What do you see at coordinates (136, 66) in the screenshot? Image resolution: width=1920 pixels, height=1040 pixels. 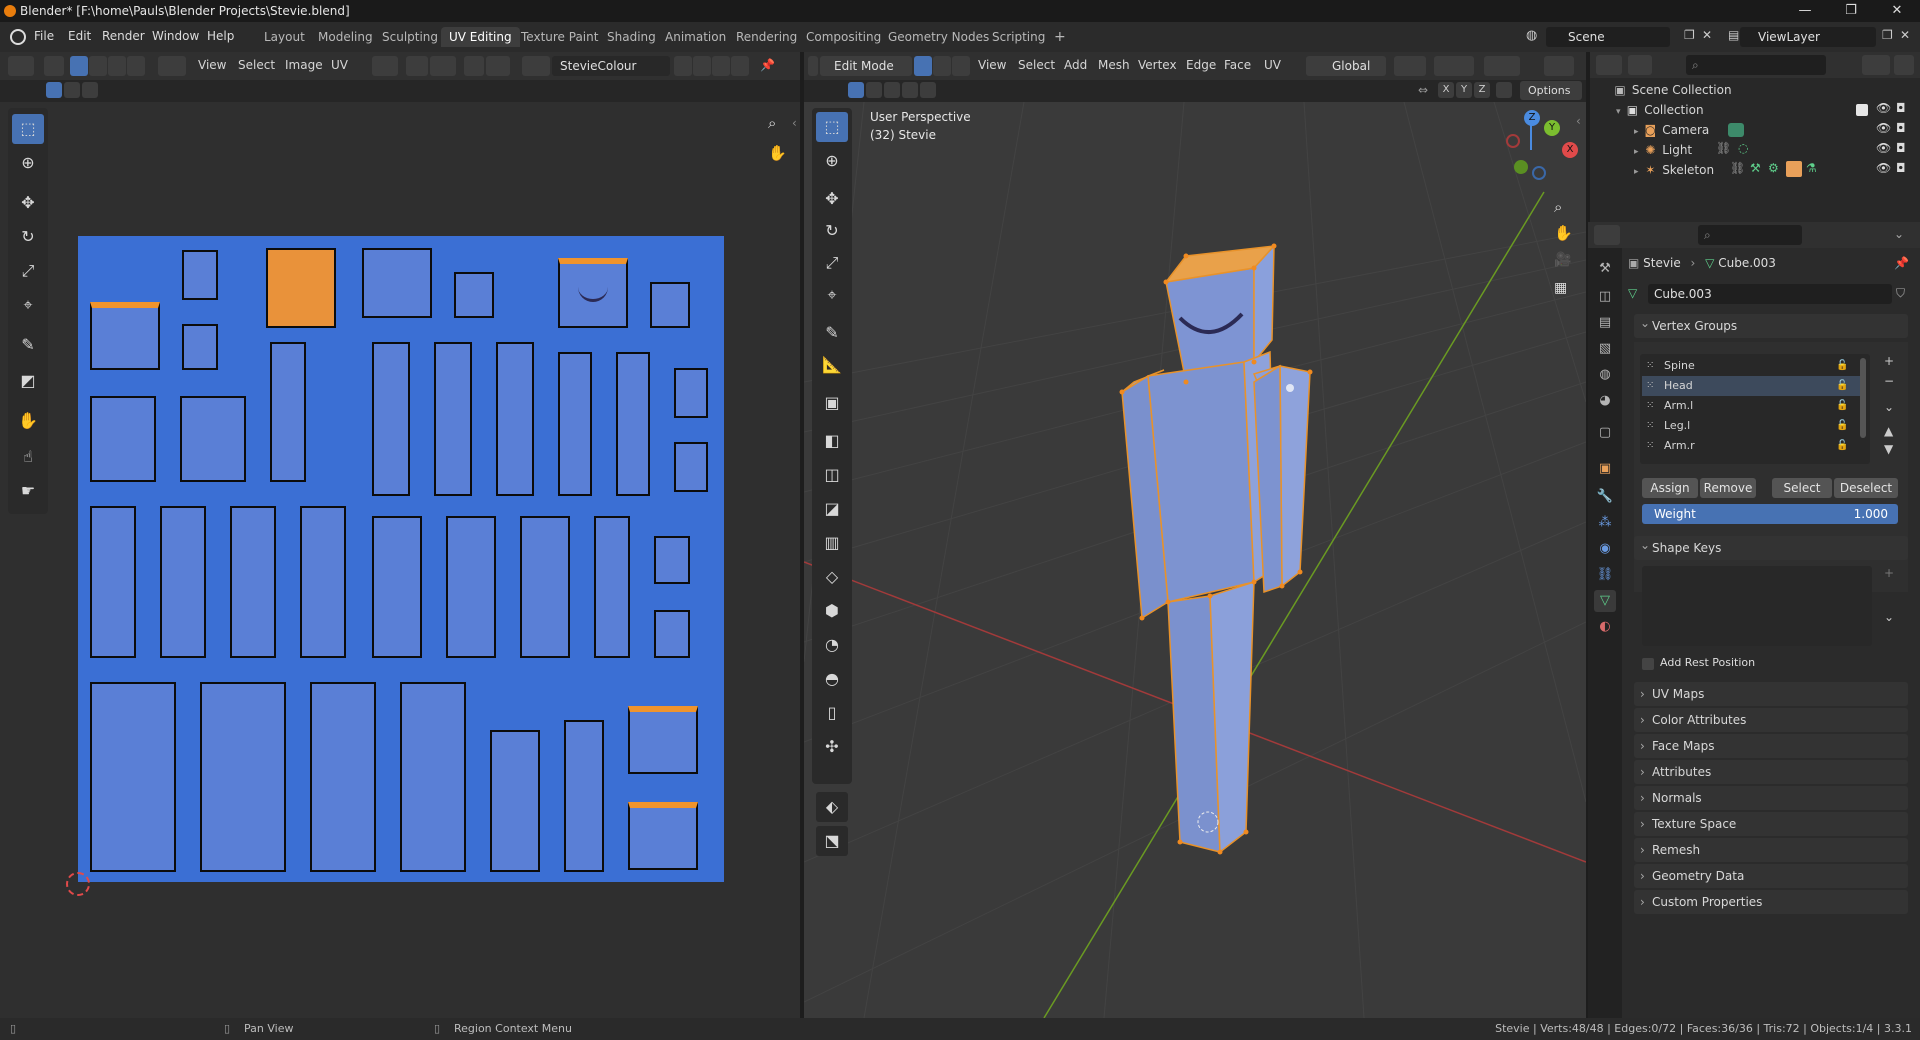 I see `island-select-button` at bounding box center [136, 66].